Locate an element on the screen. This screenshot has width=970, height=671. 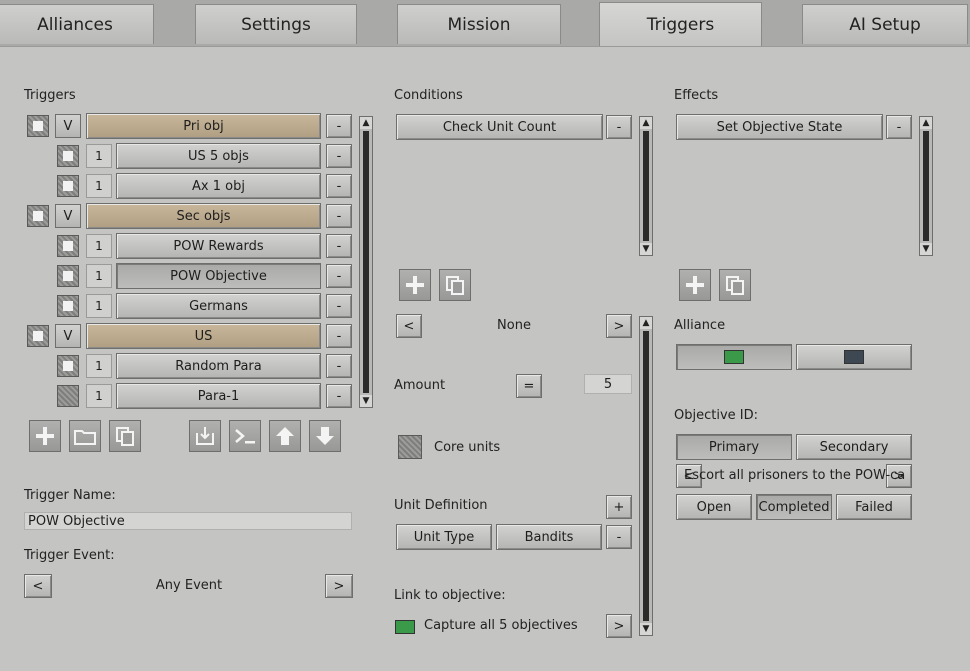
trigger-item: POW Objective is located at coordinates (218, 276).